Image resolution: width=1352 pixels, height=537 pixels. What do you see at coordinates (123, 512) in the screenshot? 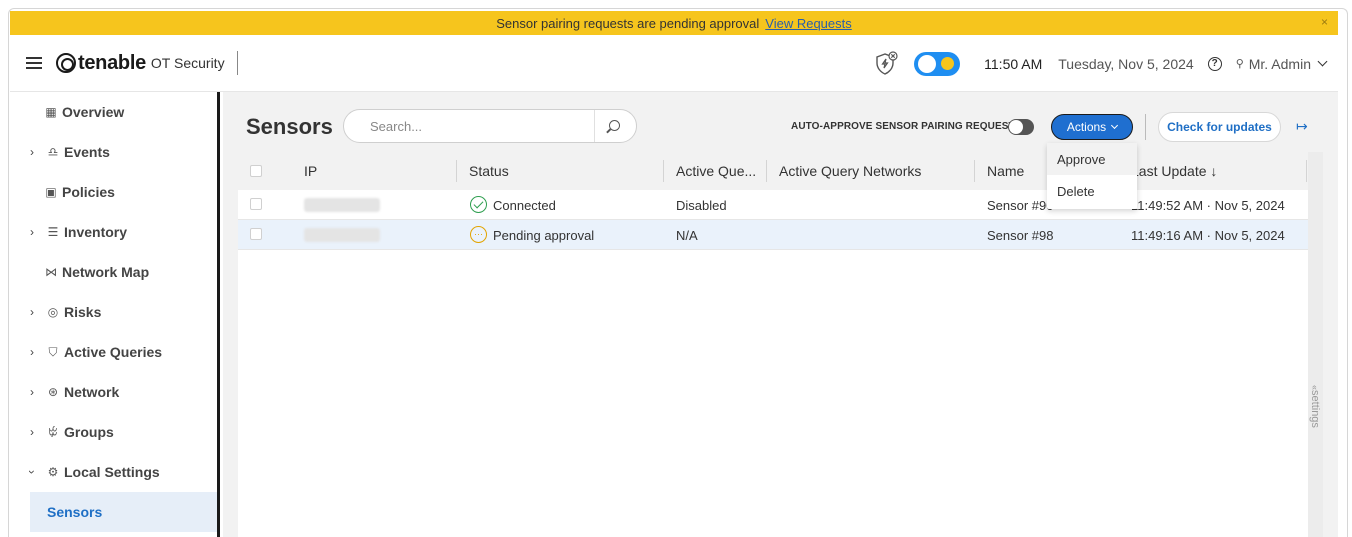
I see `sidebar-item-sensors: Sensors` at bounding box center [123, 512].